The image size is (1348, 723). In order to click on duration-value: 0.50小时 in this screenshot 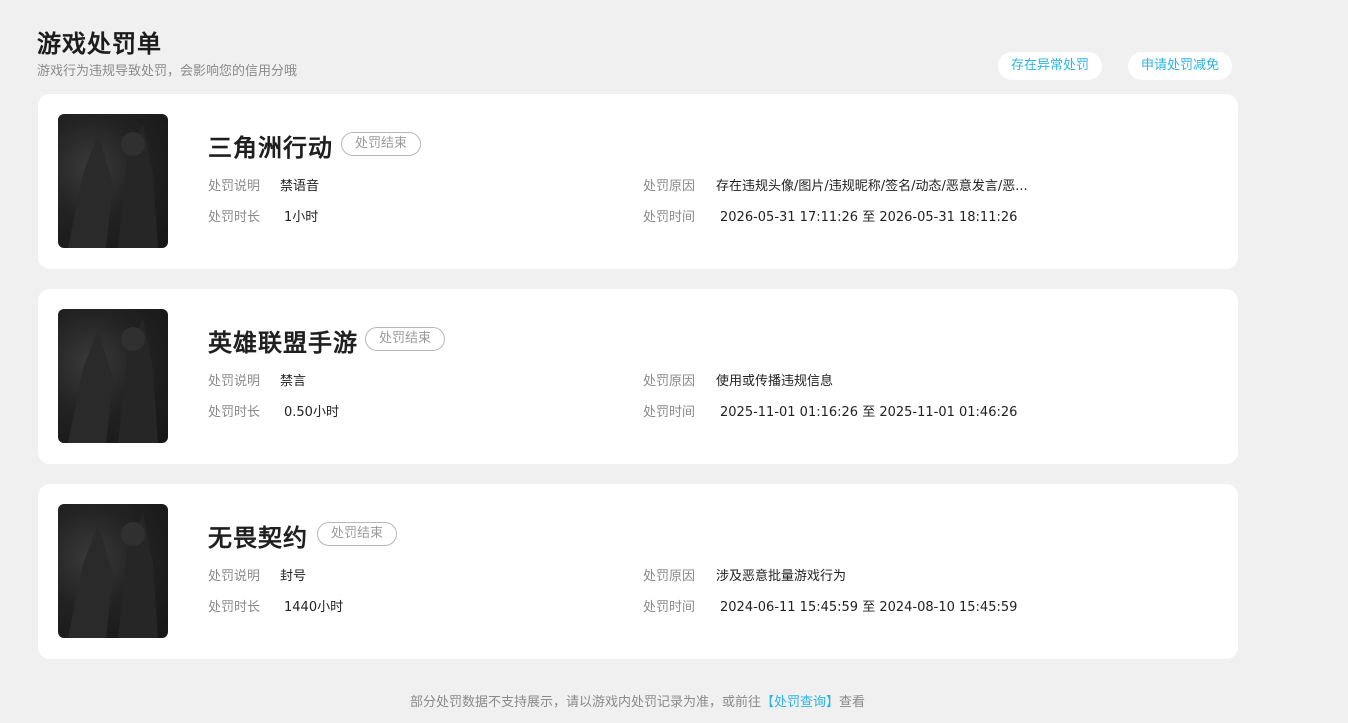, I will do `click(311, 412)`.